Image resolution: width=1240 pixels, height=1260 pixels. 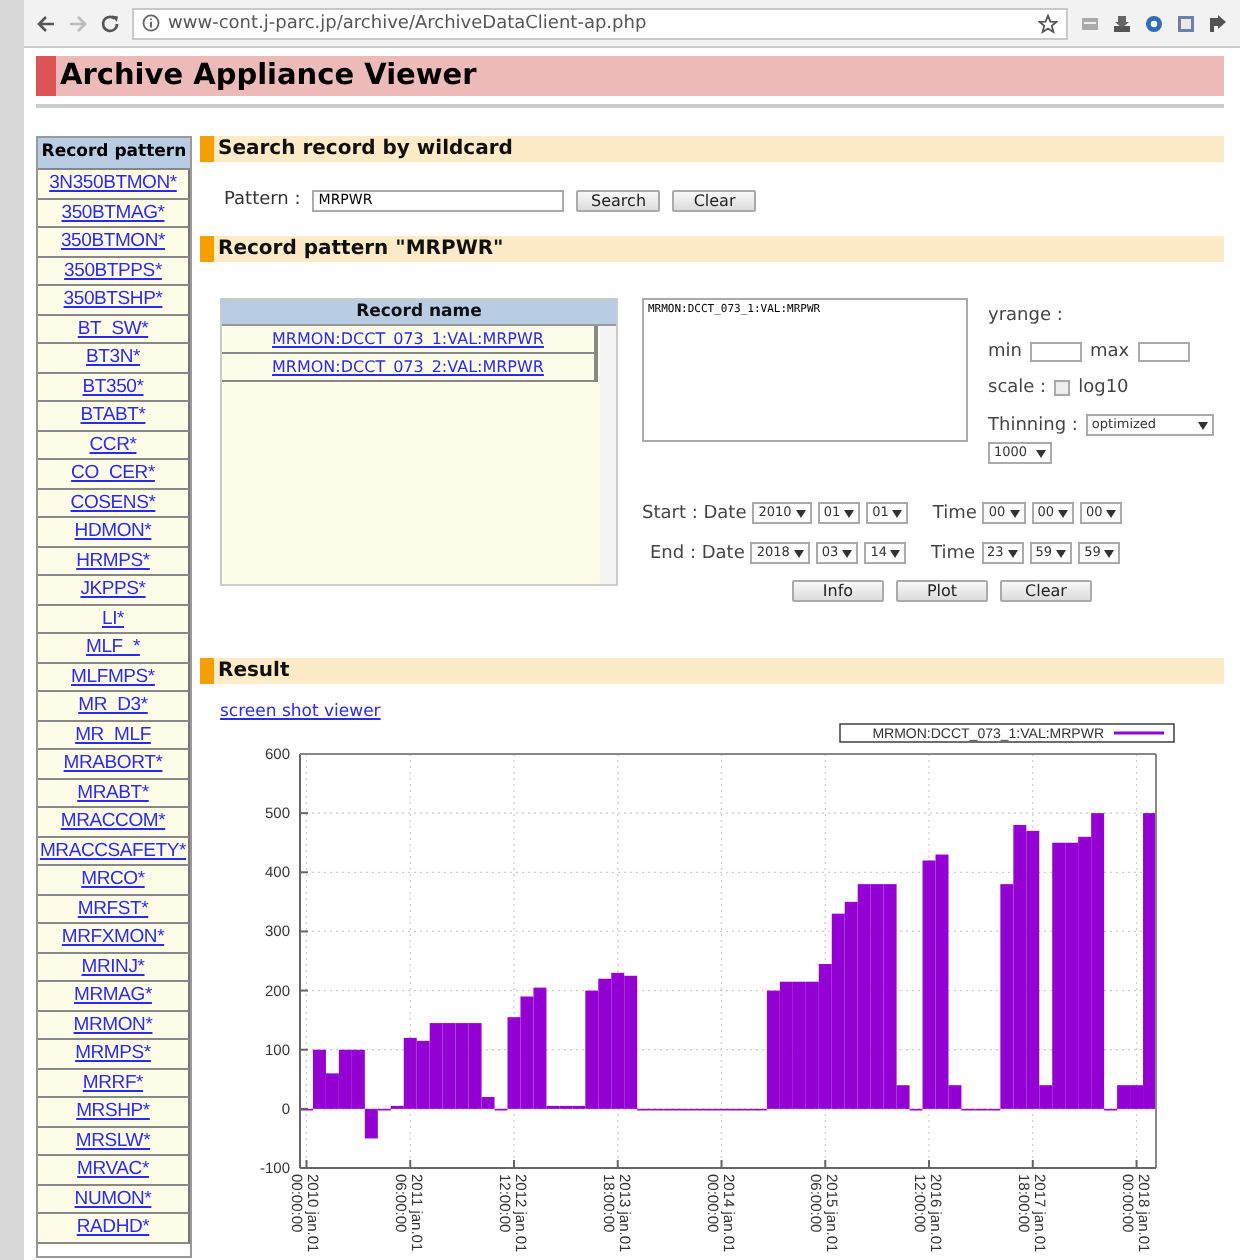 What do you see at coordinates (712, 671) in the screenshot?
I see `section-header: Result` at bounding box center [712, 671].